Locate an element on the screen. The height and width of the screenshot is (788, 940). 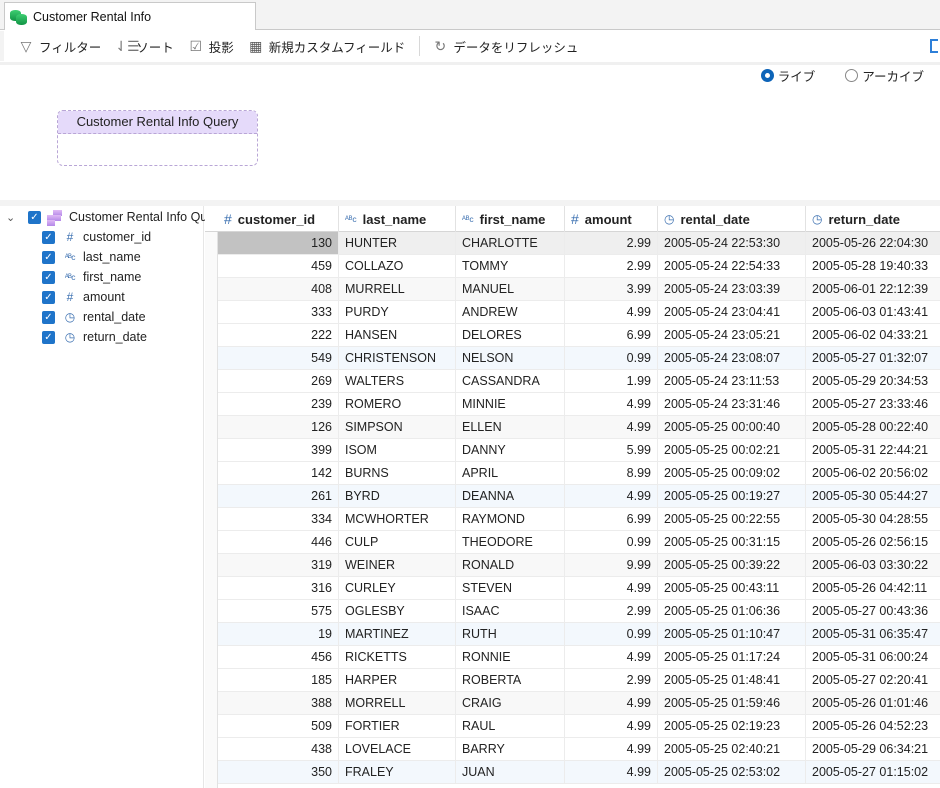
cell-rental-date: 2005-05-25 02:53:02 is located at coordinates (732, 772).